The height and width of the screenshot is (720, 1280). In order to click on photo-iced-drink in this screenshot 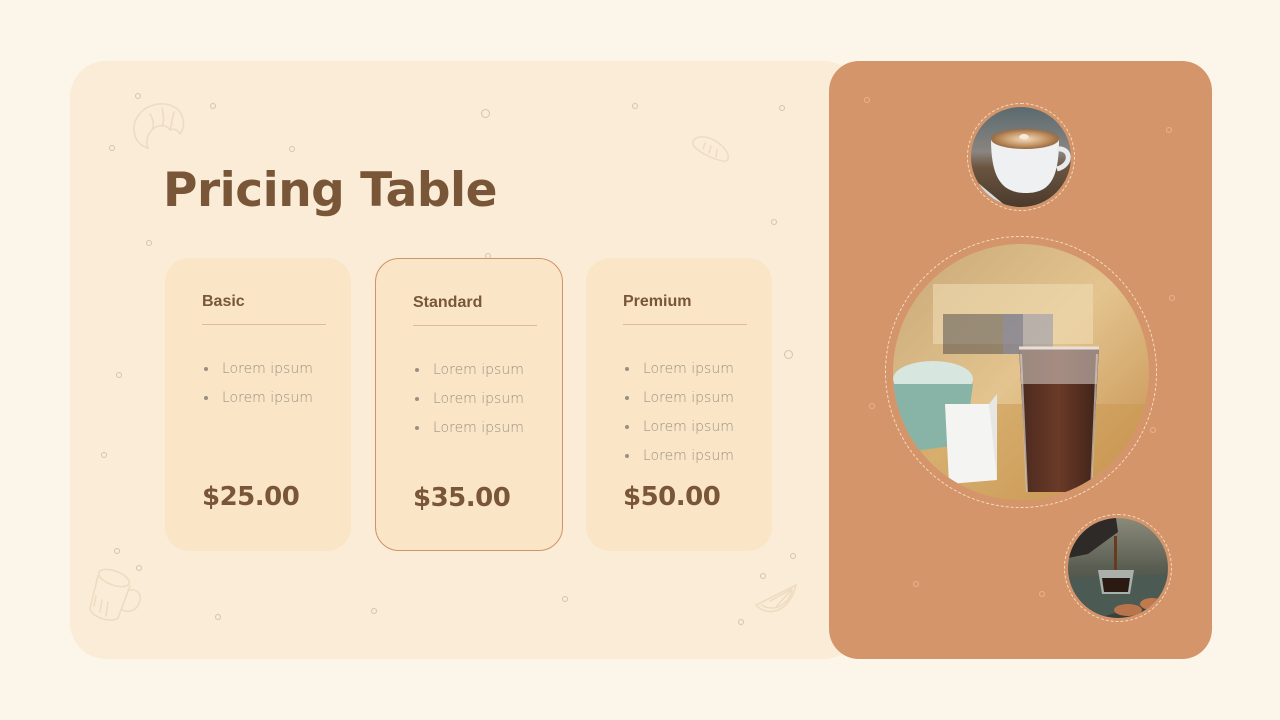, I will do `click(1021, 372)`.